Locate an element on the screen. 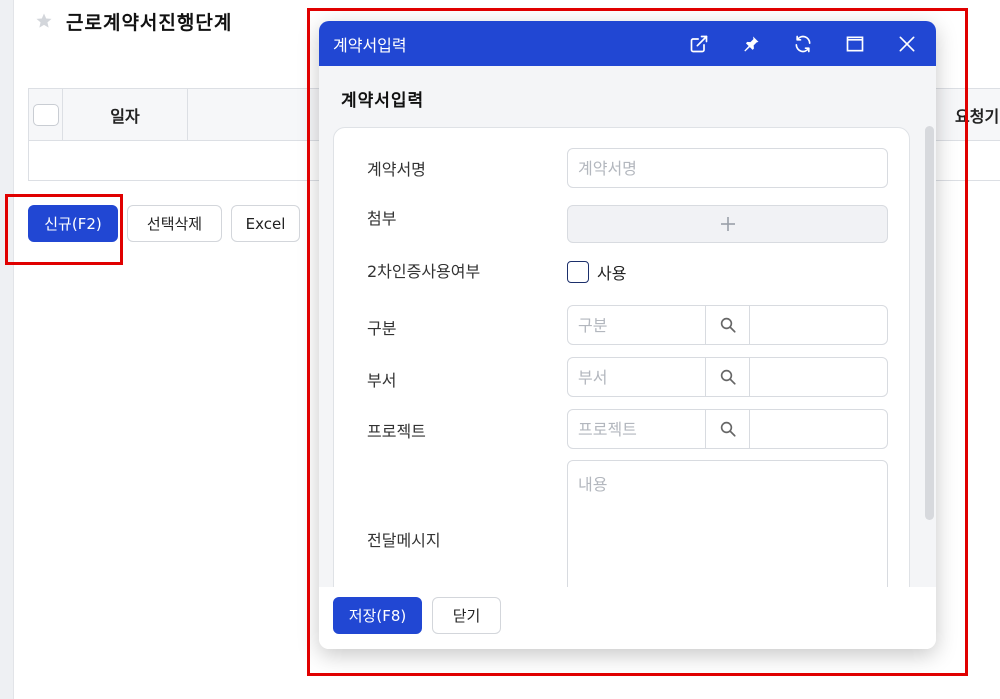 This screenshot has height=699, width=1000. page-header: 근로계약서진행단계 is located at coordinates (133, 21).